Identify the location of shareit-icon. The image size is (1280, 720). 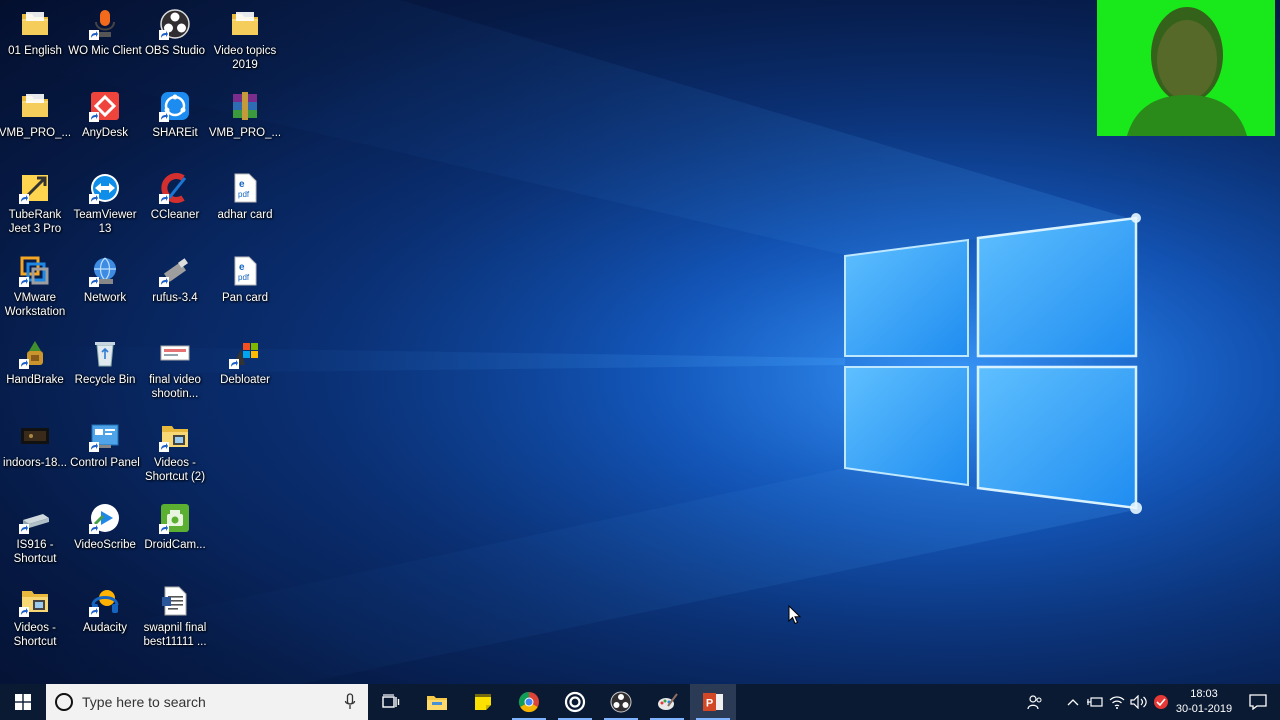
(175, 106).